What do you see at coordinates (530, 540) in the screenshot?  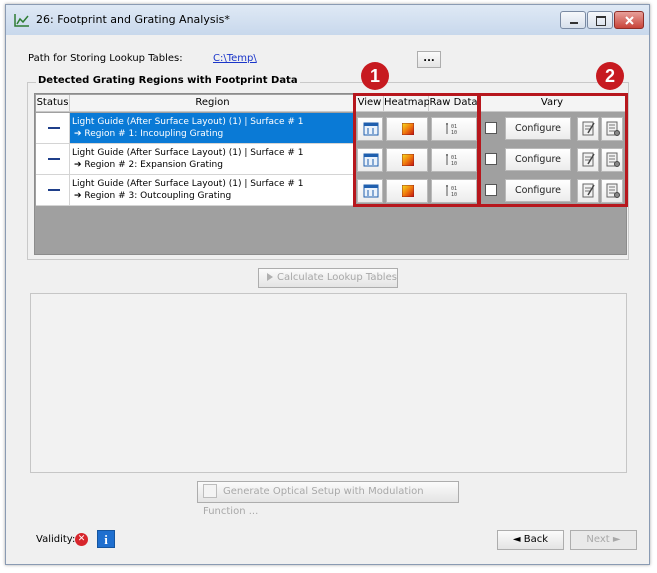 I see `back-button: ◄ Back` at bounding box center [530, 540].